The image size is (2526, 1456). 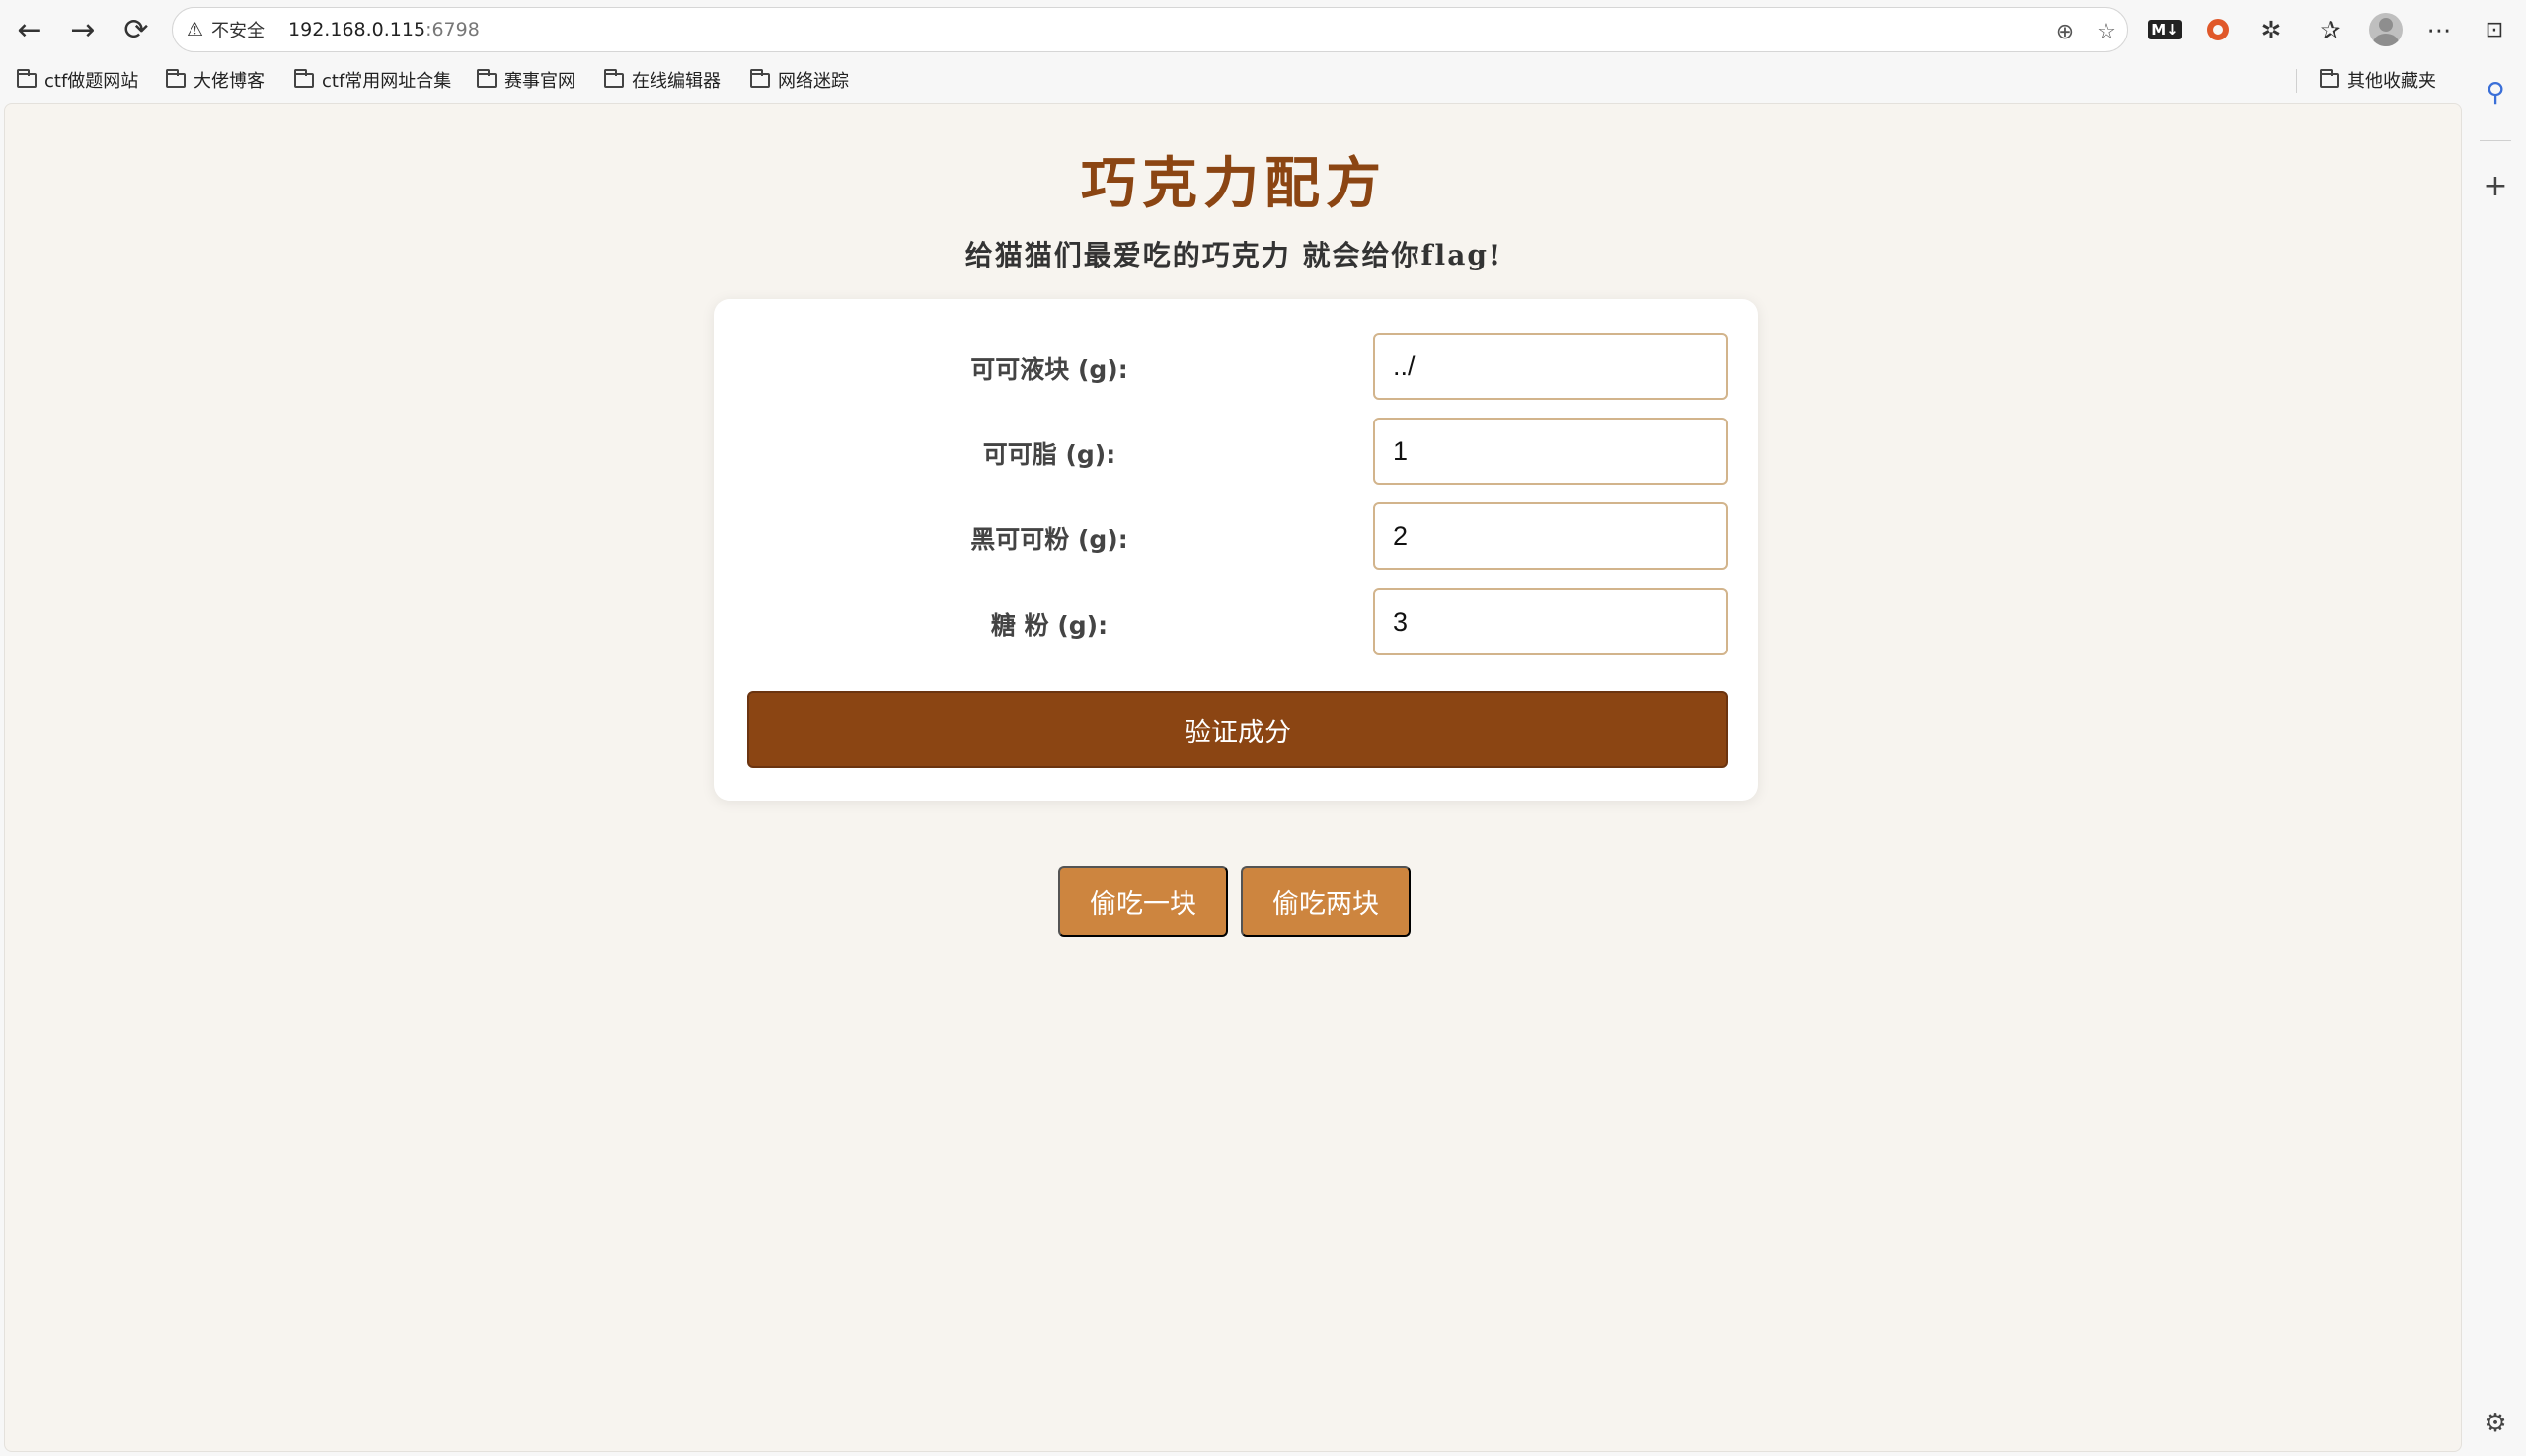 What do you see at coordinates (2494, 29) in the screenshot?
I see `sidebar-toggle-icon: ⊡` at bounding box center [2494, 29].